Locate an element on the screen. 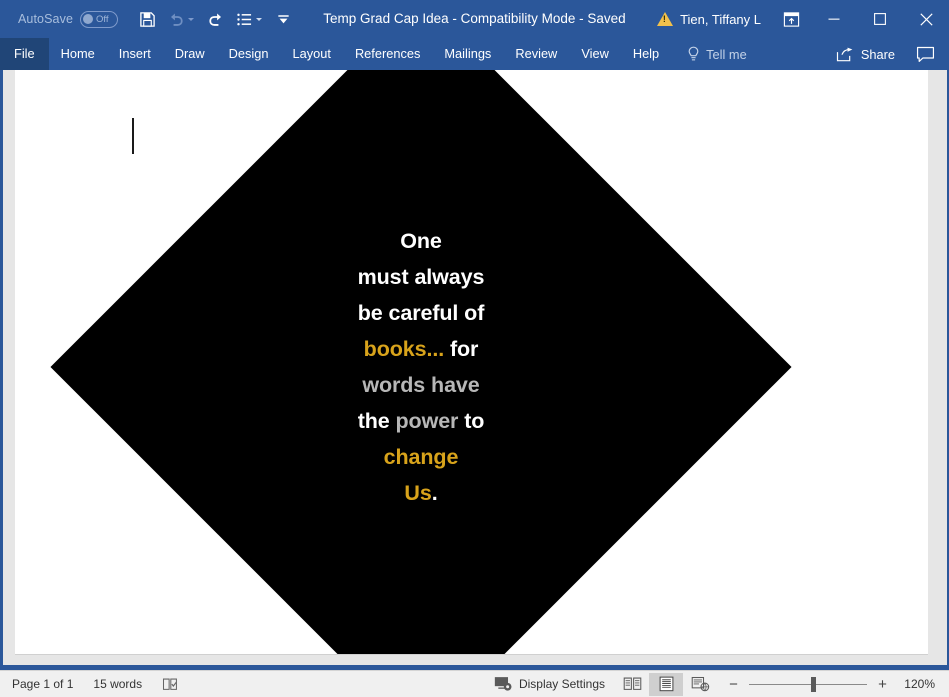  ribbon-right-group: Share is located at coordinates (886, 54).